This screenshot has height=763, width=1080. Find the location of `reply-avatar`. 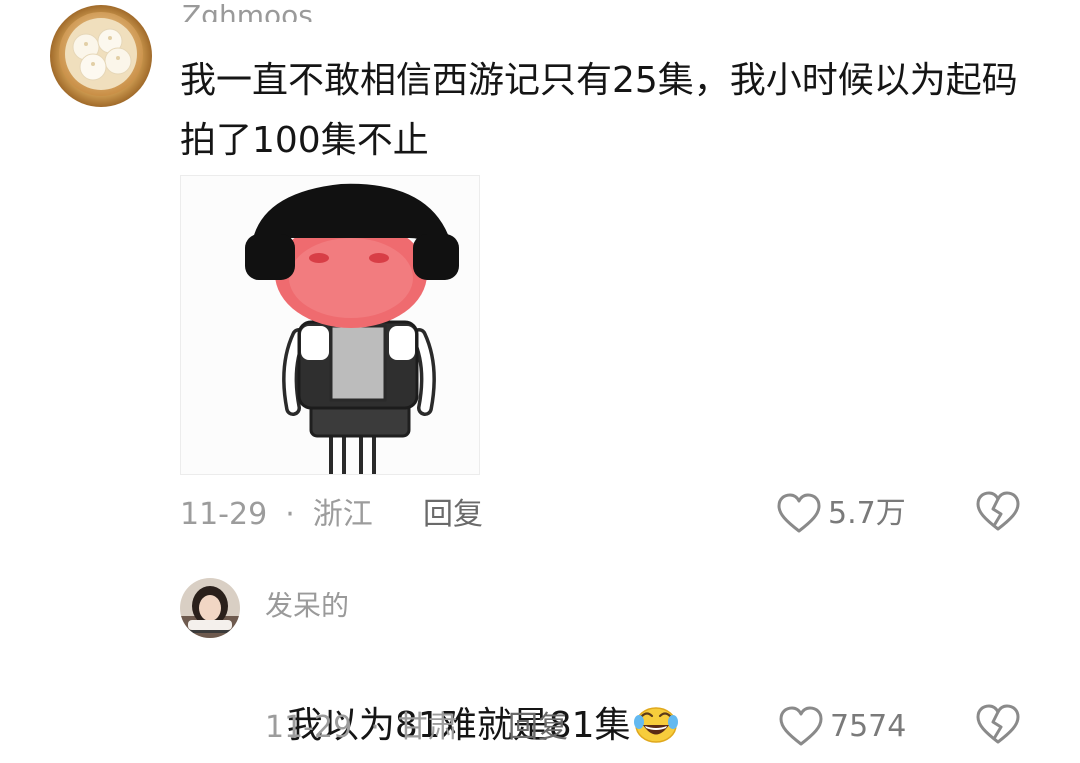

reply-avatar is located at coordinates (210, 608).